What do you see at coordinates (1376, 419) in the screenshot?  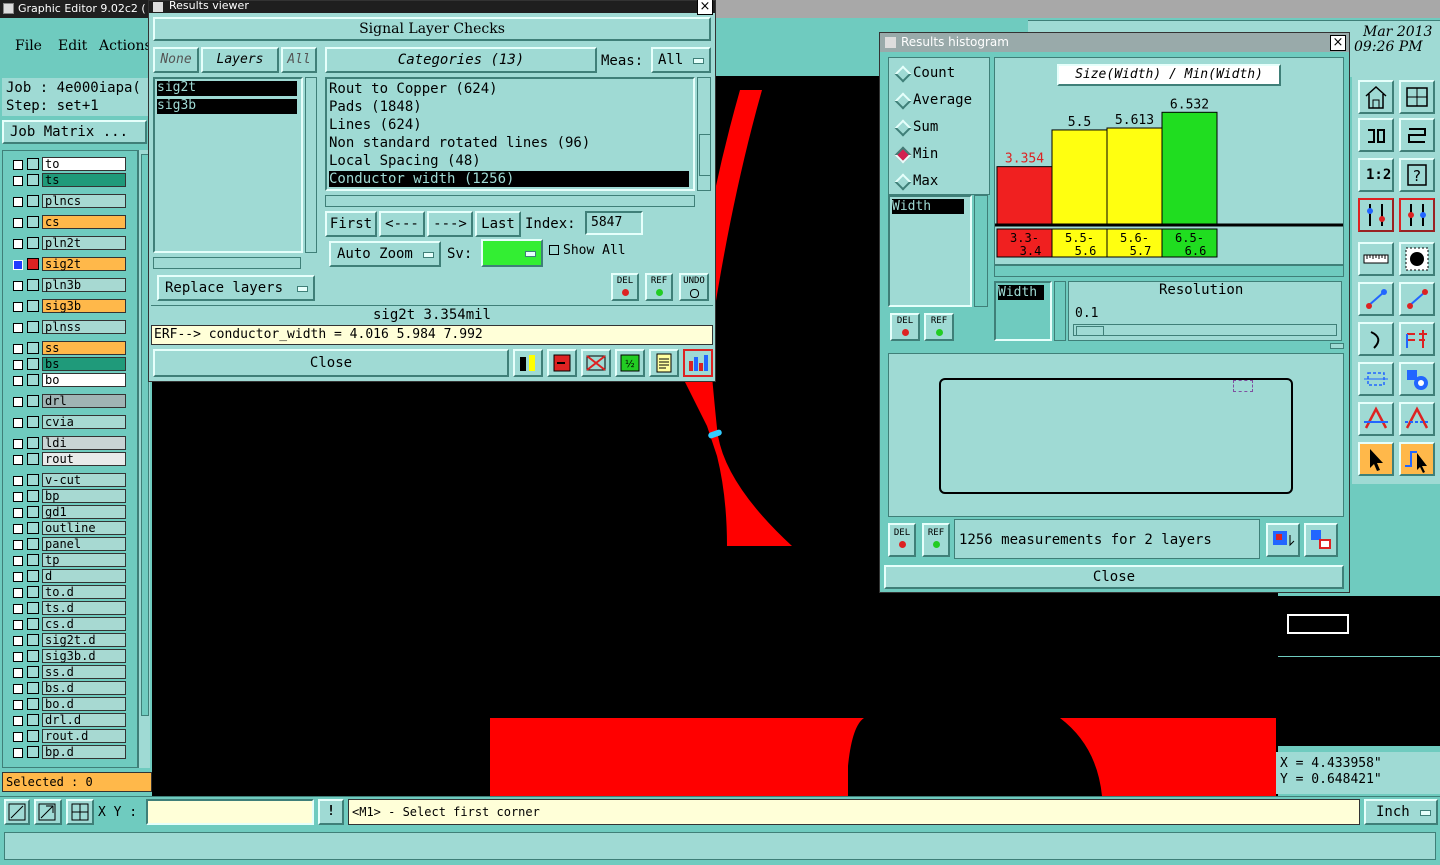 I see `polygon-button` at bounding box center [1376, 419].